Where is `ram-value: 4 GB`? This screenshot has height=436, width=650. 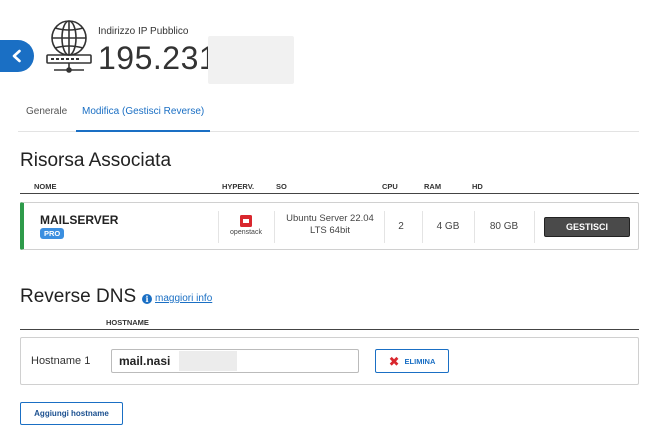 ram-value: 4 GB is located at coordinates (448, 226).